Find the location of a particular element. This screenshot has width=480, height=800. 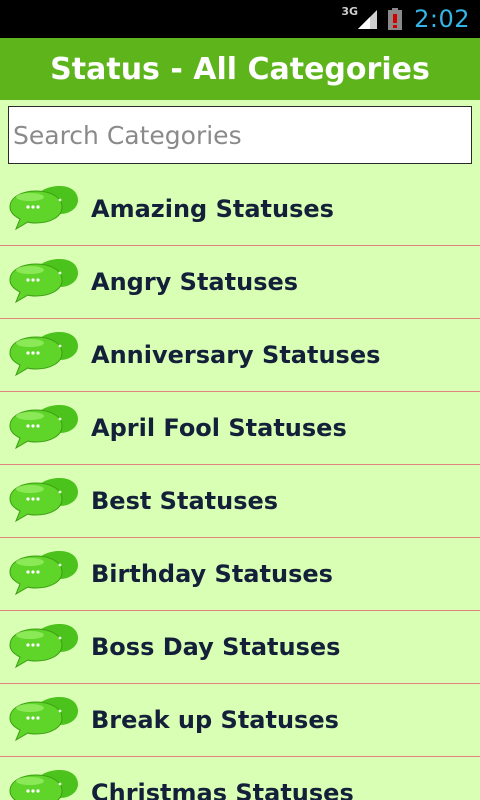

network-type-label: 3G is located at coordinates (350, 11).